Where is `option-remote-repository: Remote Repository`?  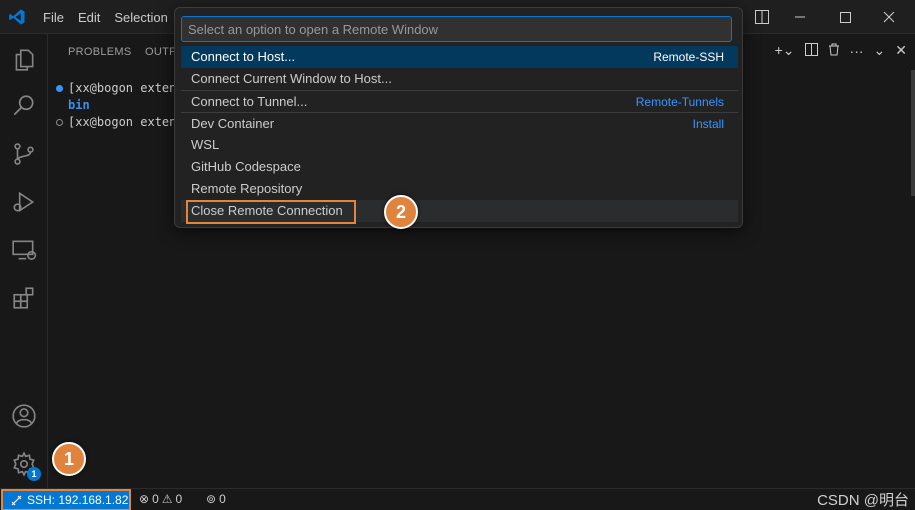
option-remote-repository: Remote Repository is located at coordinates (459, 189).